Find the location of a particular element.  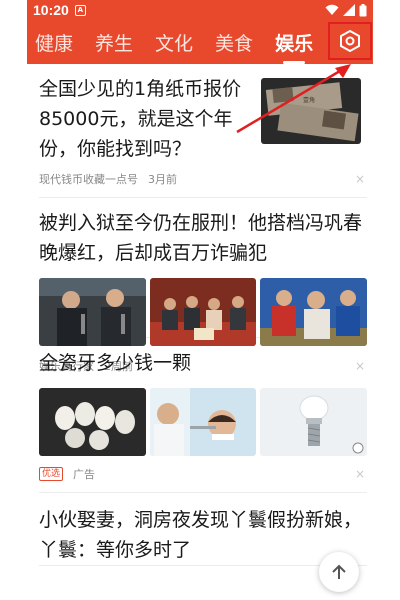

hexagon-settings-icon is located at coordinates (350, 41).